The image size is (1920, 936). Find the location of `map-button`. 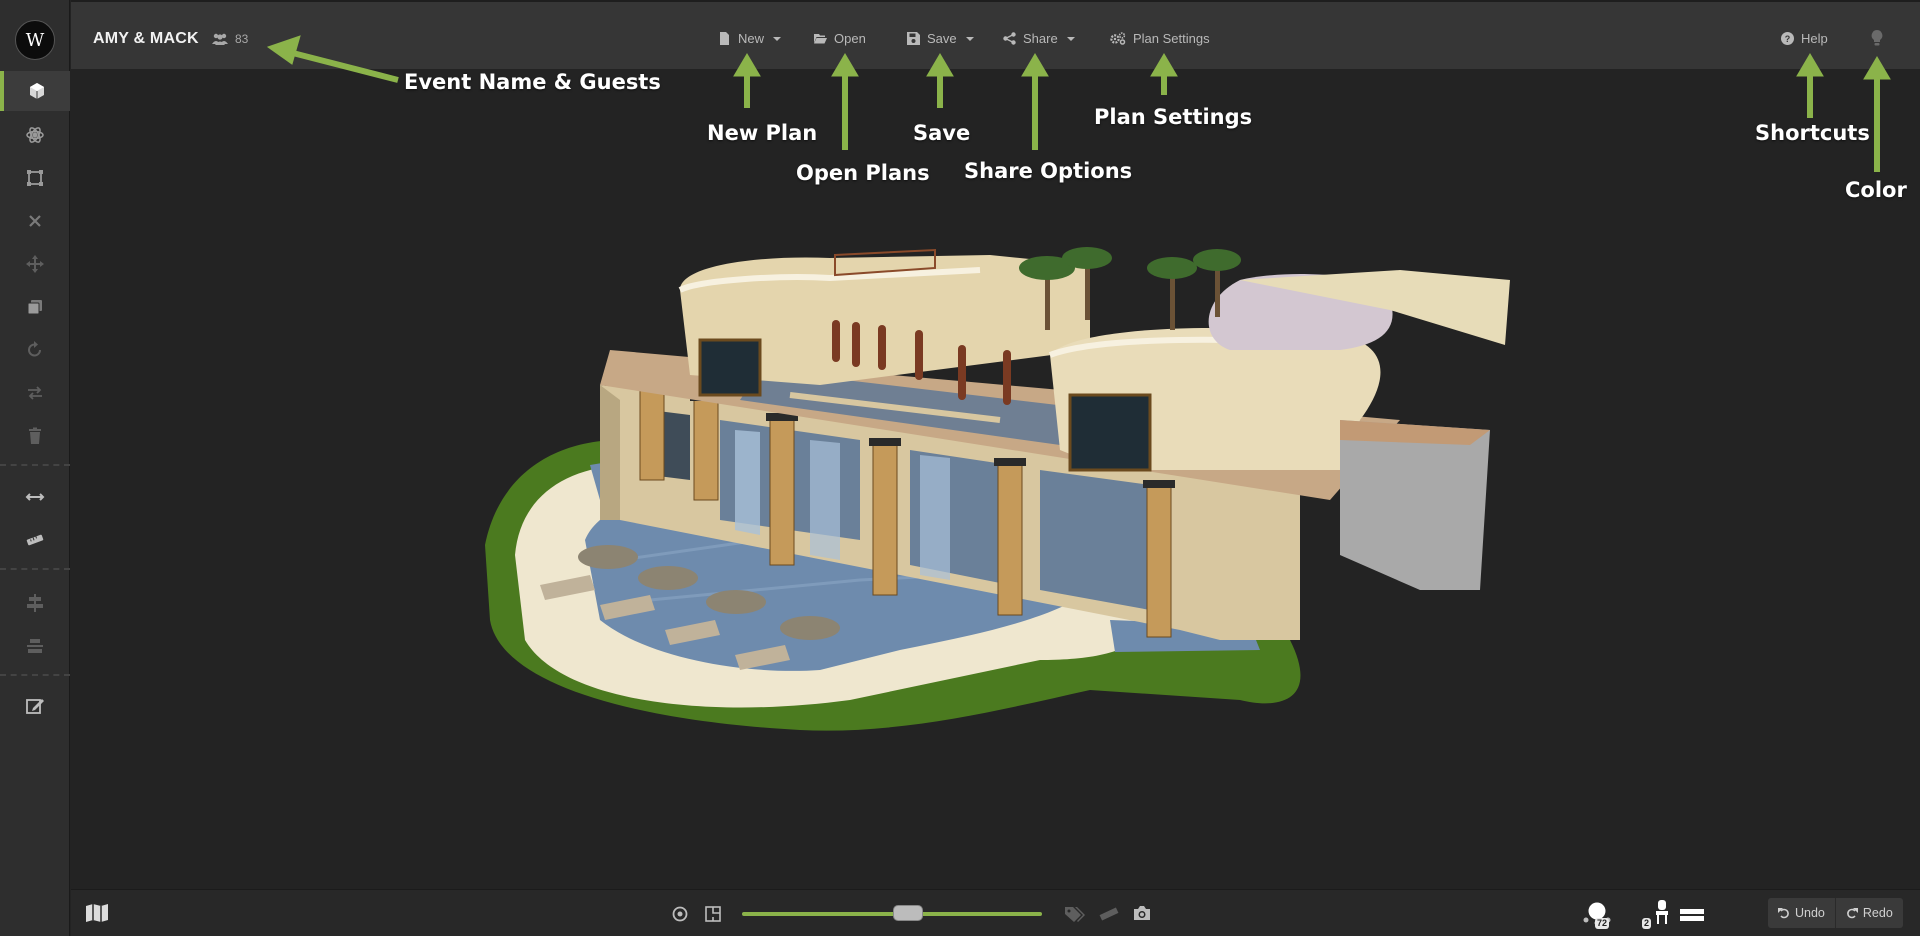

map-button is located at coordinates (97, 915).